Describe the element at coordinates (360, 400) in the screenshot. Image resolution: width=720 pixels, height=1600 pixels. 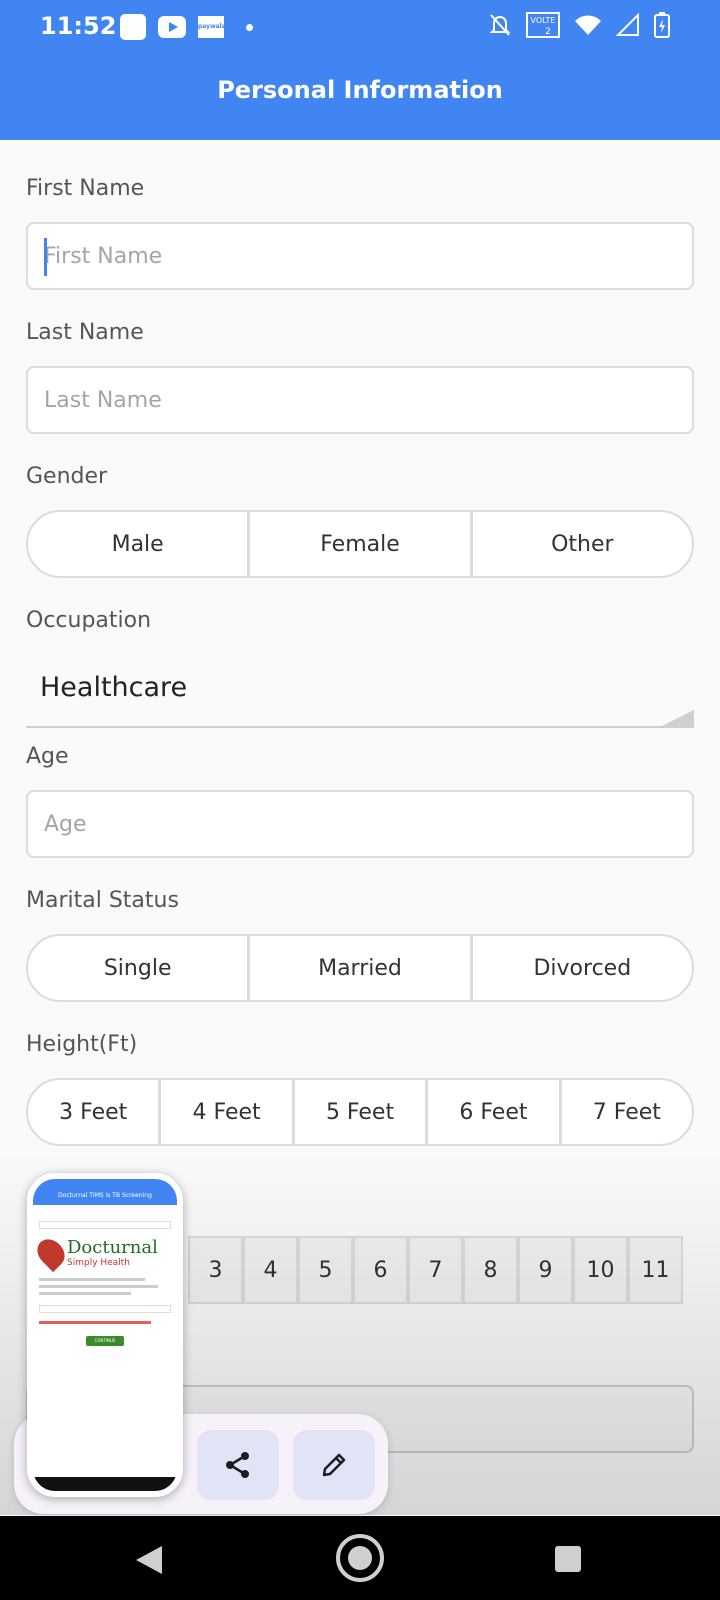
I see `last-name-input` at that location.